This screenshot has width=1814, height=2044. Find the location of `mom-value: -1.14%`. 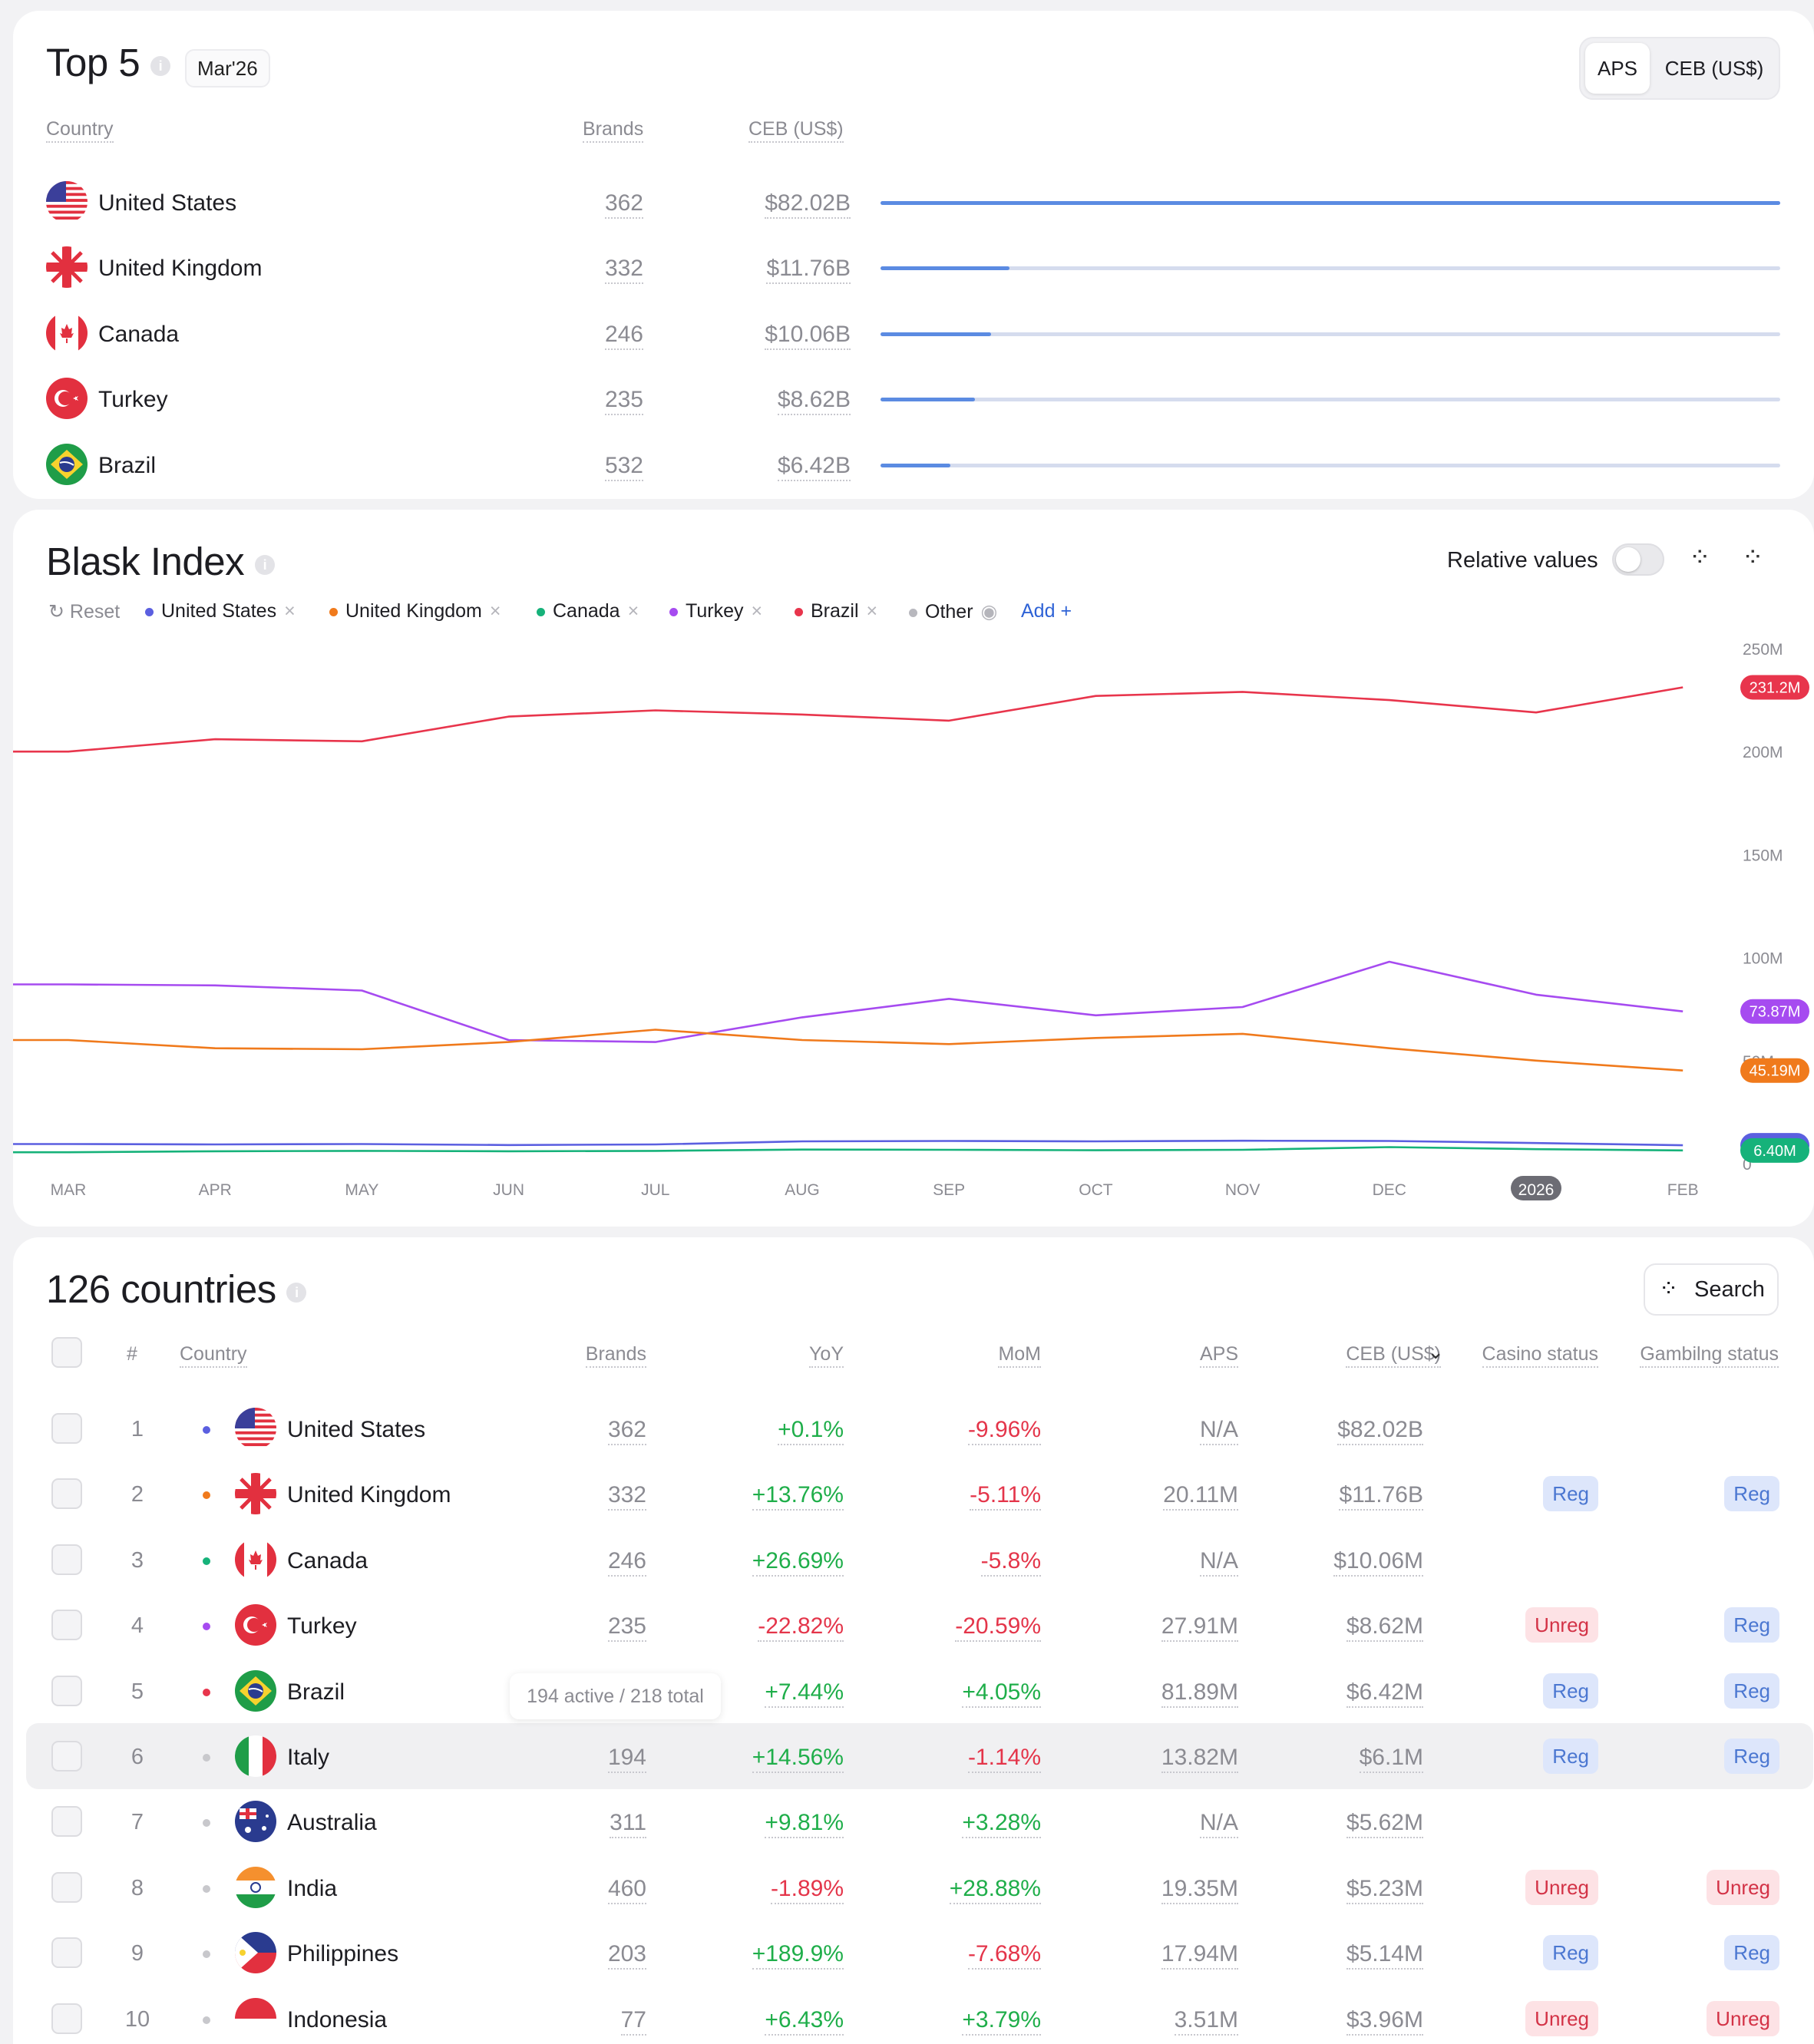

mom-value: -1.14% is located at coordinates (956, 1759).